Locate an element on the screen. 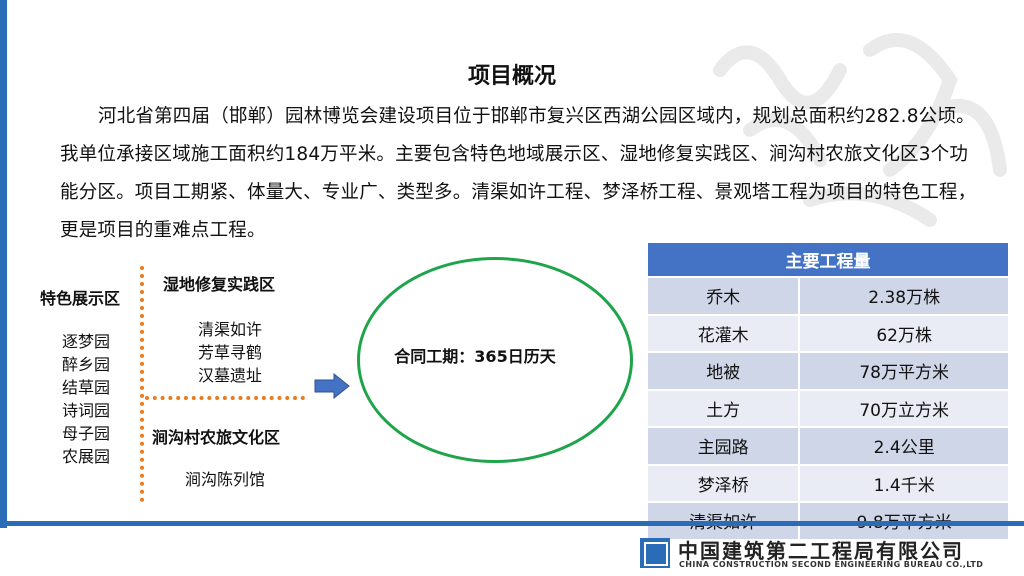  table-cell: 2.4公里 is located at coordinates (904, 446).